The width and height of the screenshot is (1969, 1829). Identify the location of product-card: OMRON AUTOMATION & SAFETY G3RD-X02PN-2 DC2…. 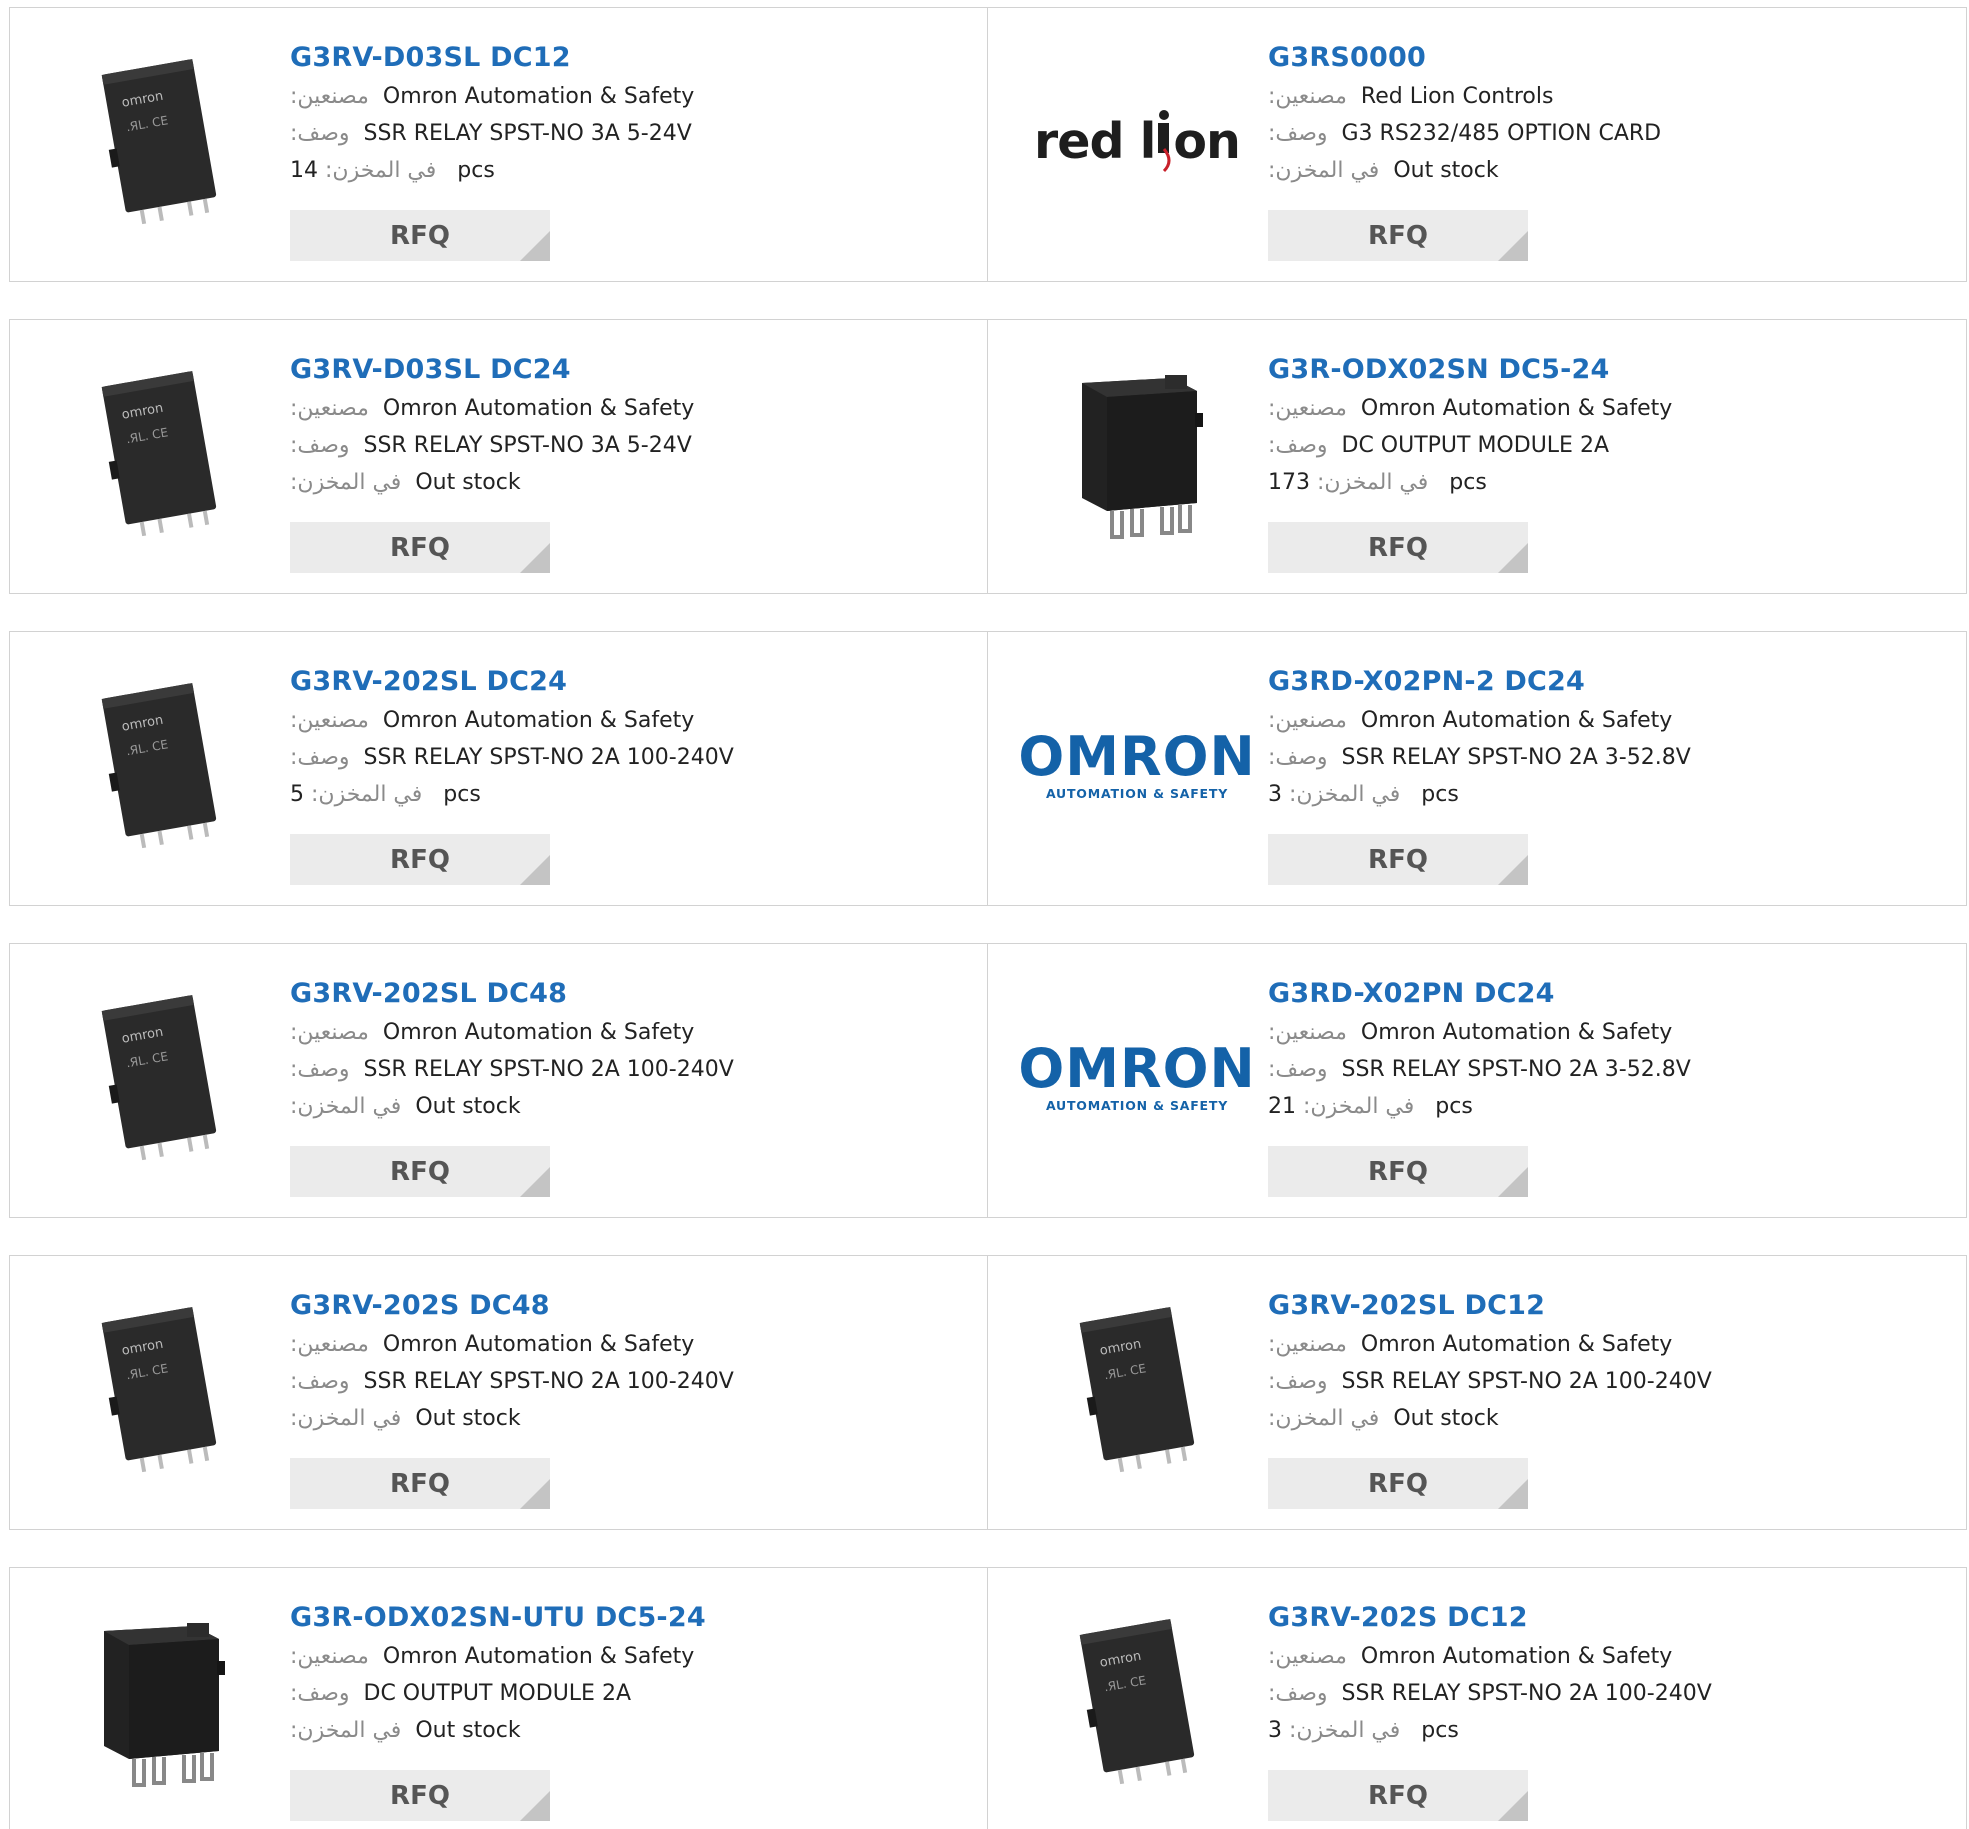
(1477, 768).